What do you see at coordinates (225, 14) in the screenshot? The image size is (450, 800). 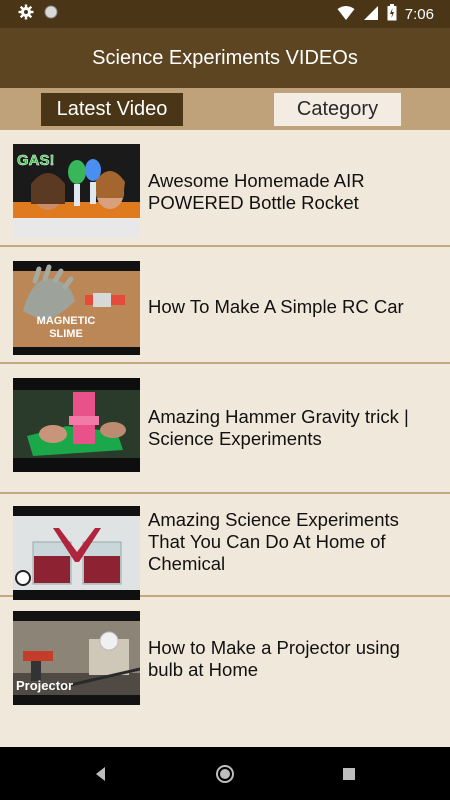 I see `status-bar: 7:06` at bounding box center [225, 14].